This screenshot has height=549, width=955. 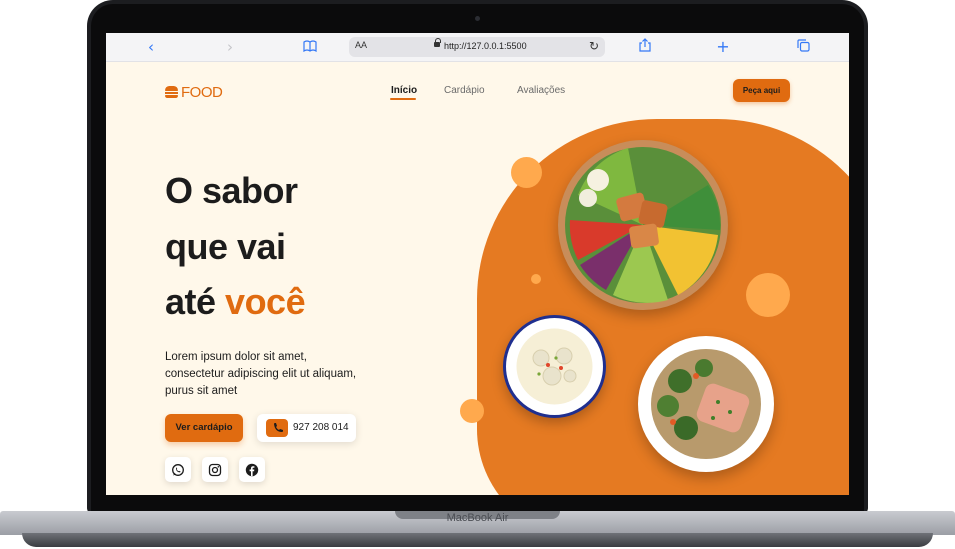 I want to click on salad-bowl-image, so click(x=643, y=225).